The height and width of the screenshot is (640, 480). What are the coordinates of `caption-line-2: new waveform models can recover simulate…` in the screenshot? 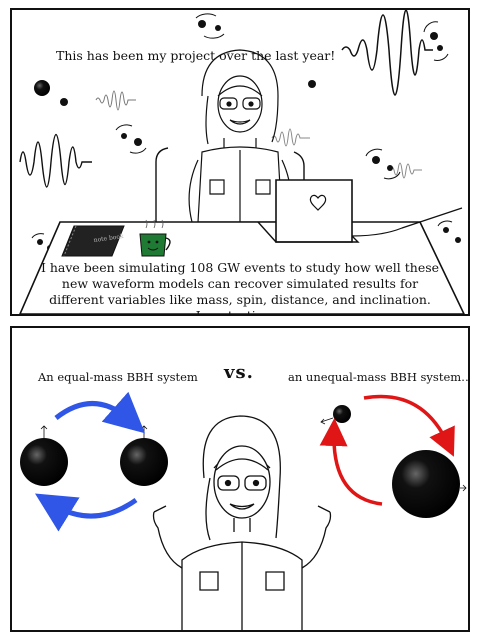 It's located at (240, 283).